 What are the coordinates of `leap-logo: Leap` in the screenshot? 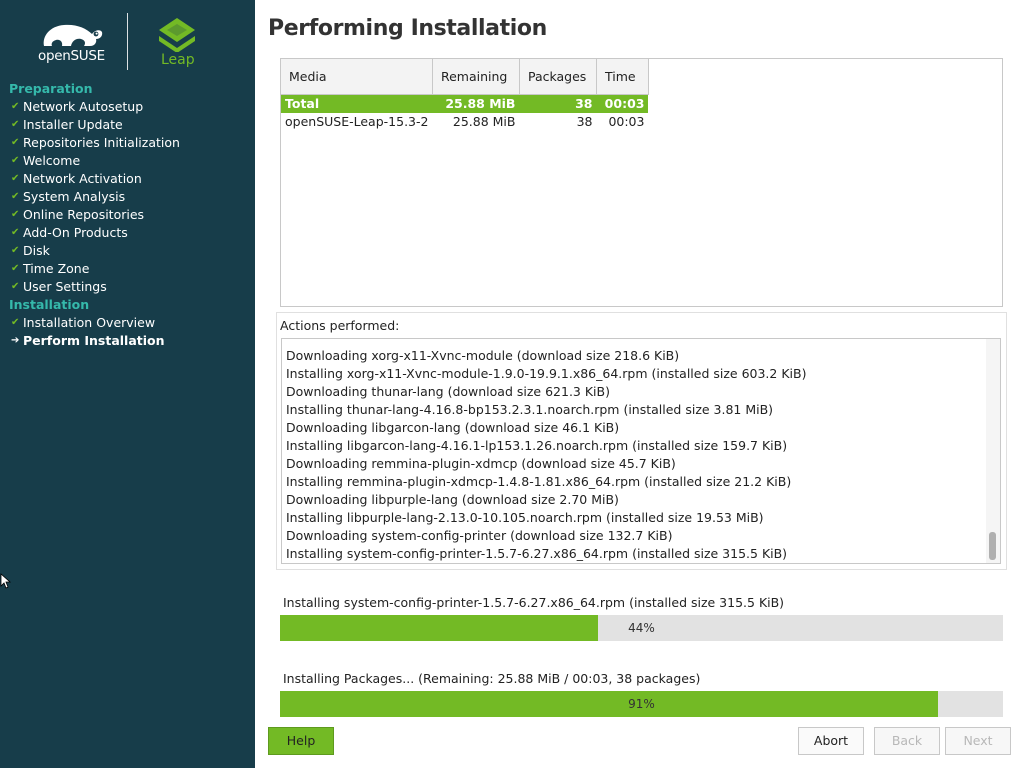 It's located at (177, 43).